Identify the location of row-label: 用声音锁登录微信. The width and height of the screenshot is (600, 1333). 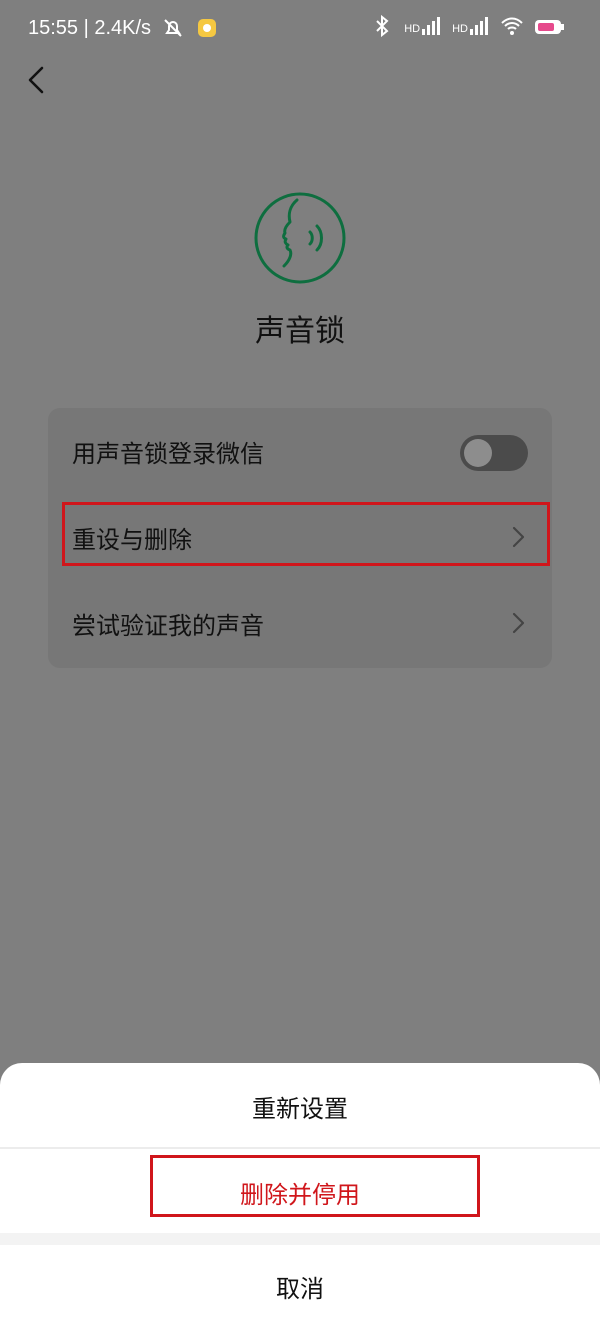
(168, 453).